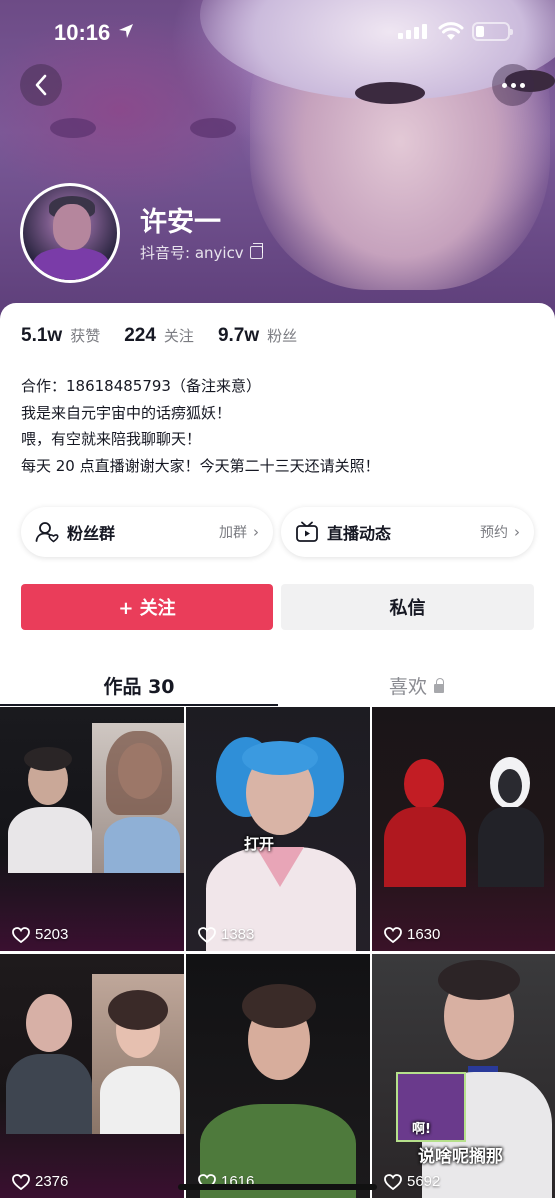  I want to click on fan-group-icon, so click(47, 532).